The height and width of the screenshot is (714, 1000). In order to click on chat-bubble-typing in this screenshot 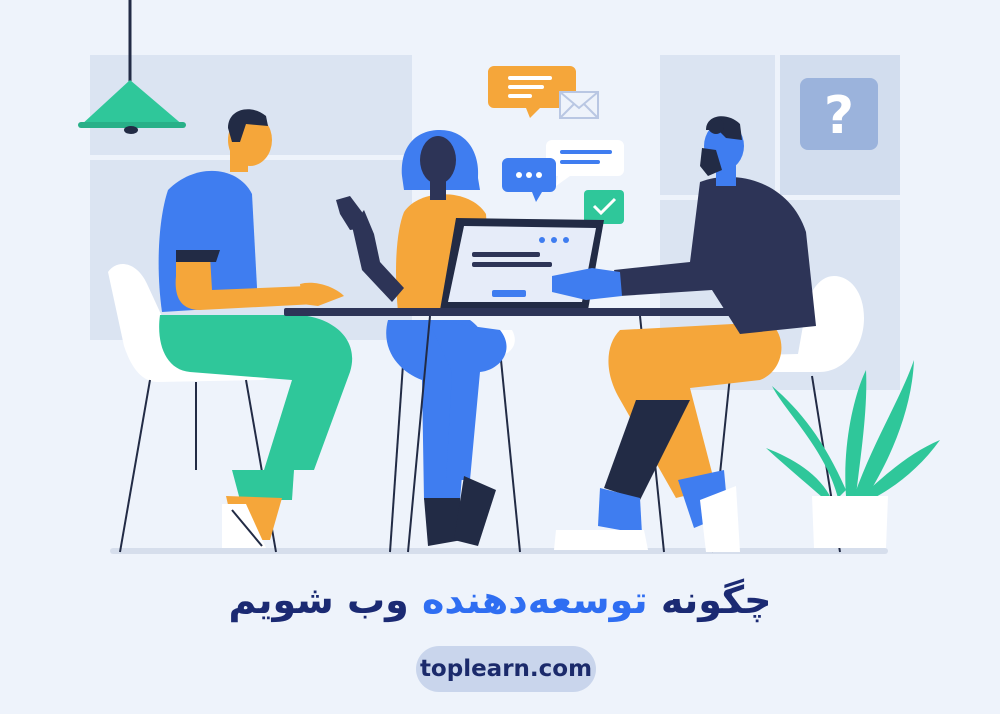, I will do `click(529, 180)`.